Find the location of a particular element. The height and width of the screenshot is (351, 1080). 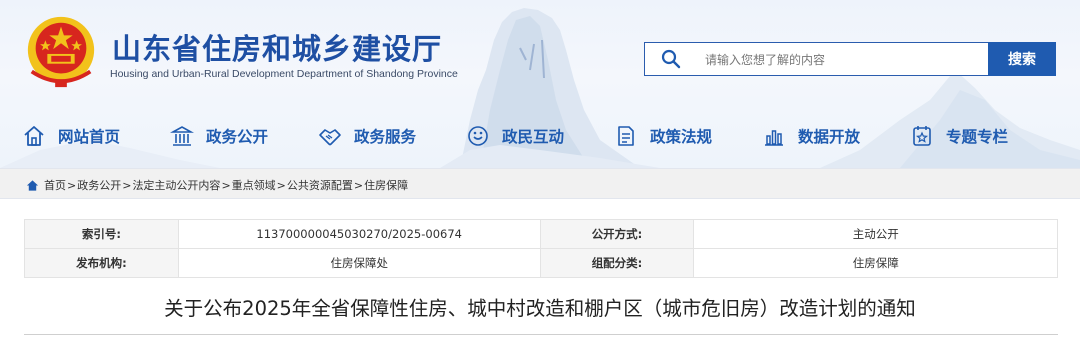

nav-item-topics: 专题专栏 is located at coordinates (959, 136).